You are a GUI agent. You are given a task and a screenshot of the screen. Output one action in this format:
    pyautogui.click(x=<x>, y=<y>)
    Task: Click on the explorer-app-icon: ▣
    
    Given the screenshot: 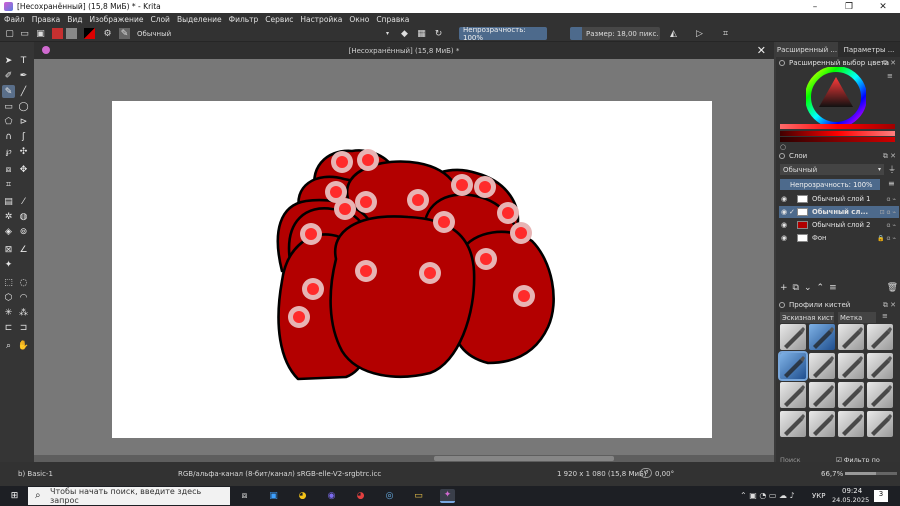 What is the action you would take?
    pyautogui.click(x=273, y=496)
    